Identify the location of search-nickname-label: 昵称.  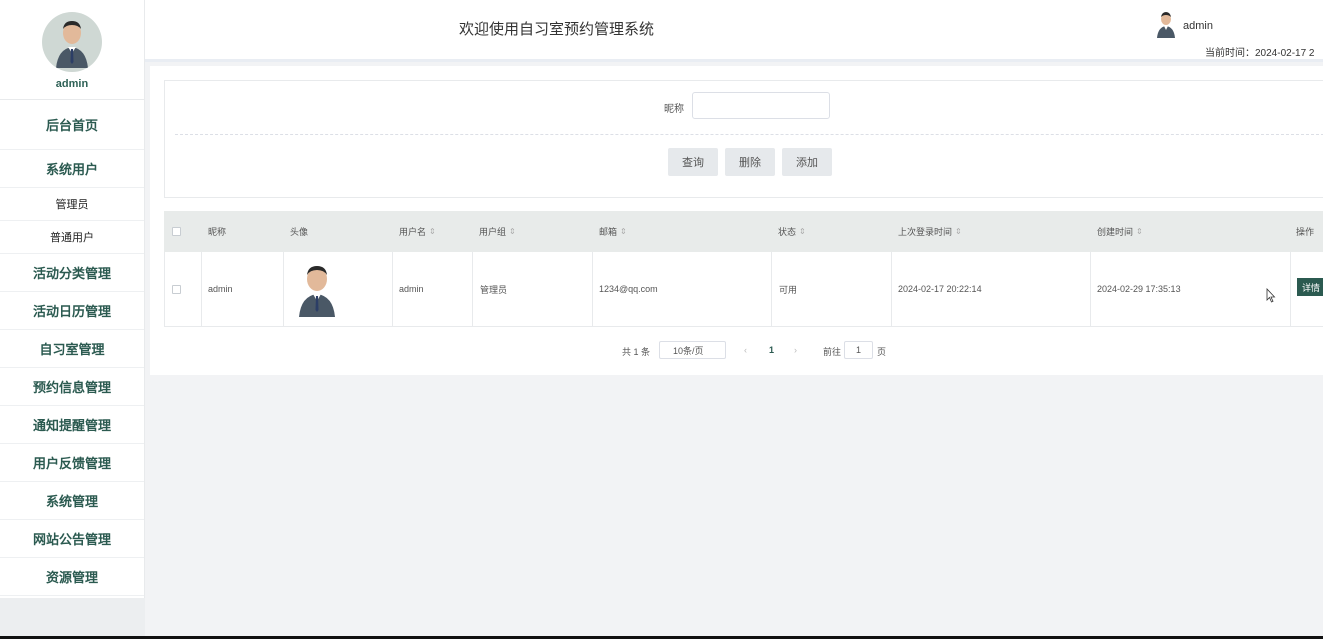
(674, 109).